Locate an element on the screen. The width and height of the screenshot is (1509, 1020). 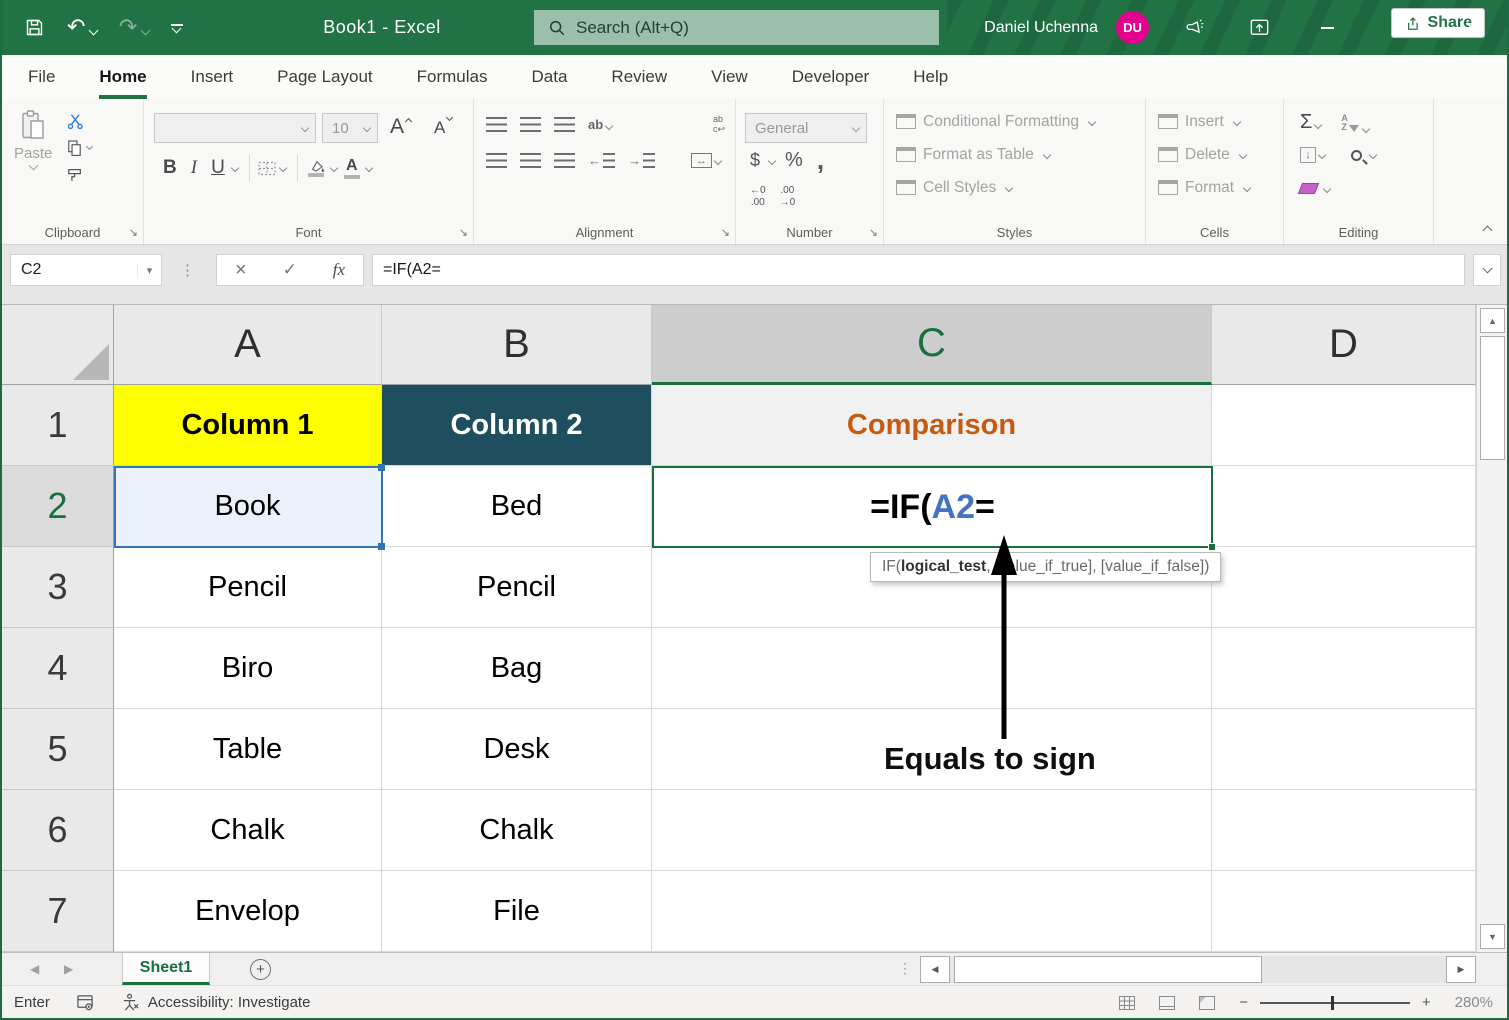
name-box: C2 ▾ is located at coordinates (86, 270).